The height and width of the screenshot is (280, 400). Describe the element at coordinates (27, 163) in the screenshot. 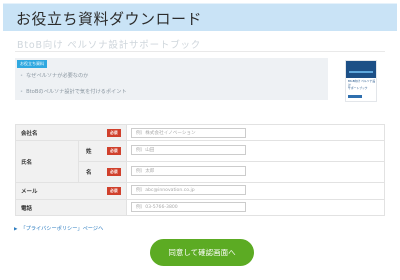

I see `name-label: 氏名` at that location.